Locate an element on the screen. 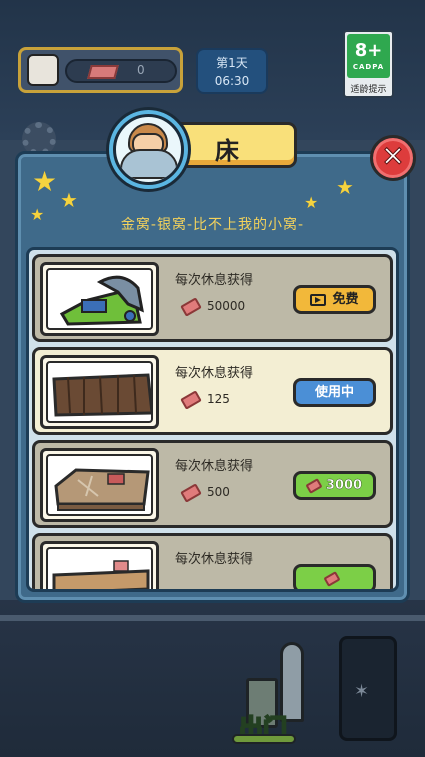 The height and width of the screenshot is (757, 425). time-label: 06:30 is located at coordinates (232, 81).